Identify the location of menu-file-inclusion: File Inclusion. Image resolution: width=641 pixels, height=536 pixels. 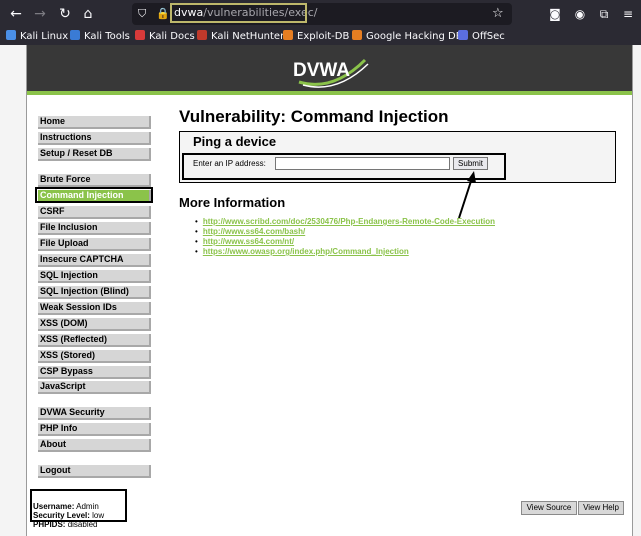
(94, 228).